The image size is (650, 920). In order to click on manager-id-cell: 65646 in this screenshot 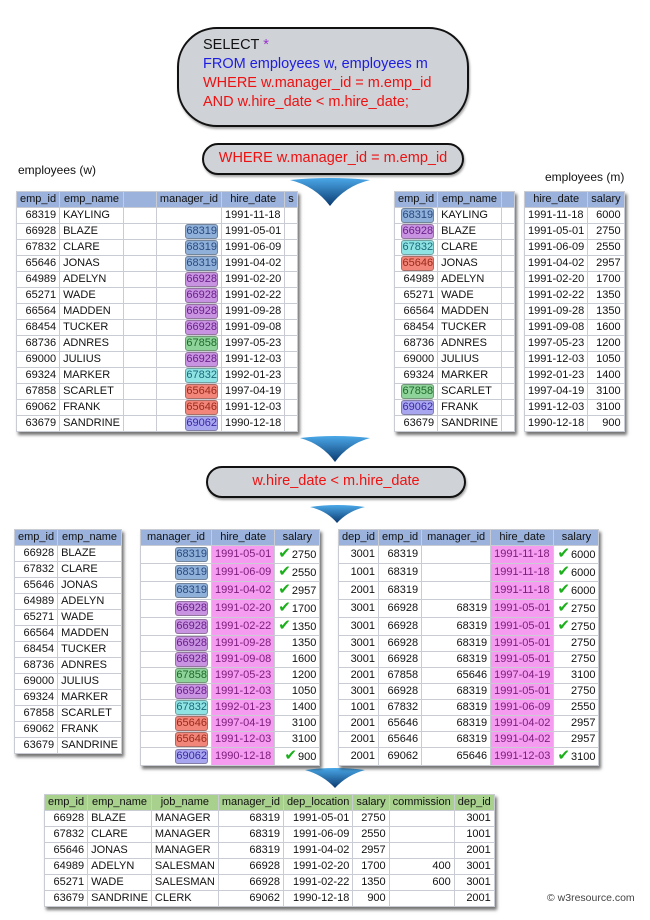, I will do `click(456, 756)`.